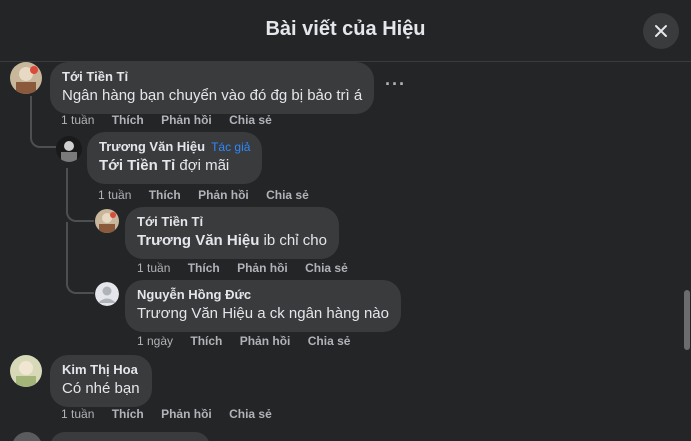 The height and width of the screenshot is (441, 691). I want to click on more-options-icon: ···, so click(395, 84).